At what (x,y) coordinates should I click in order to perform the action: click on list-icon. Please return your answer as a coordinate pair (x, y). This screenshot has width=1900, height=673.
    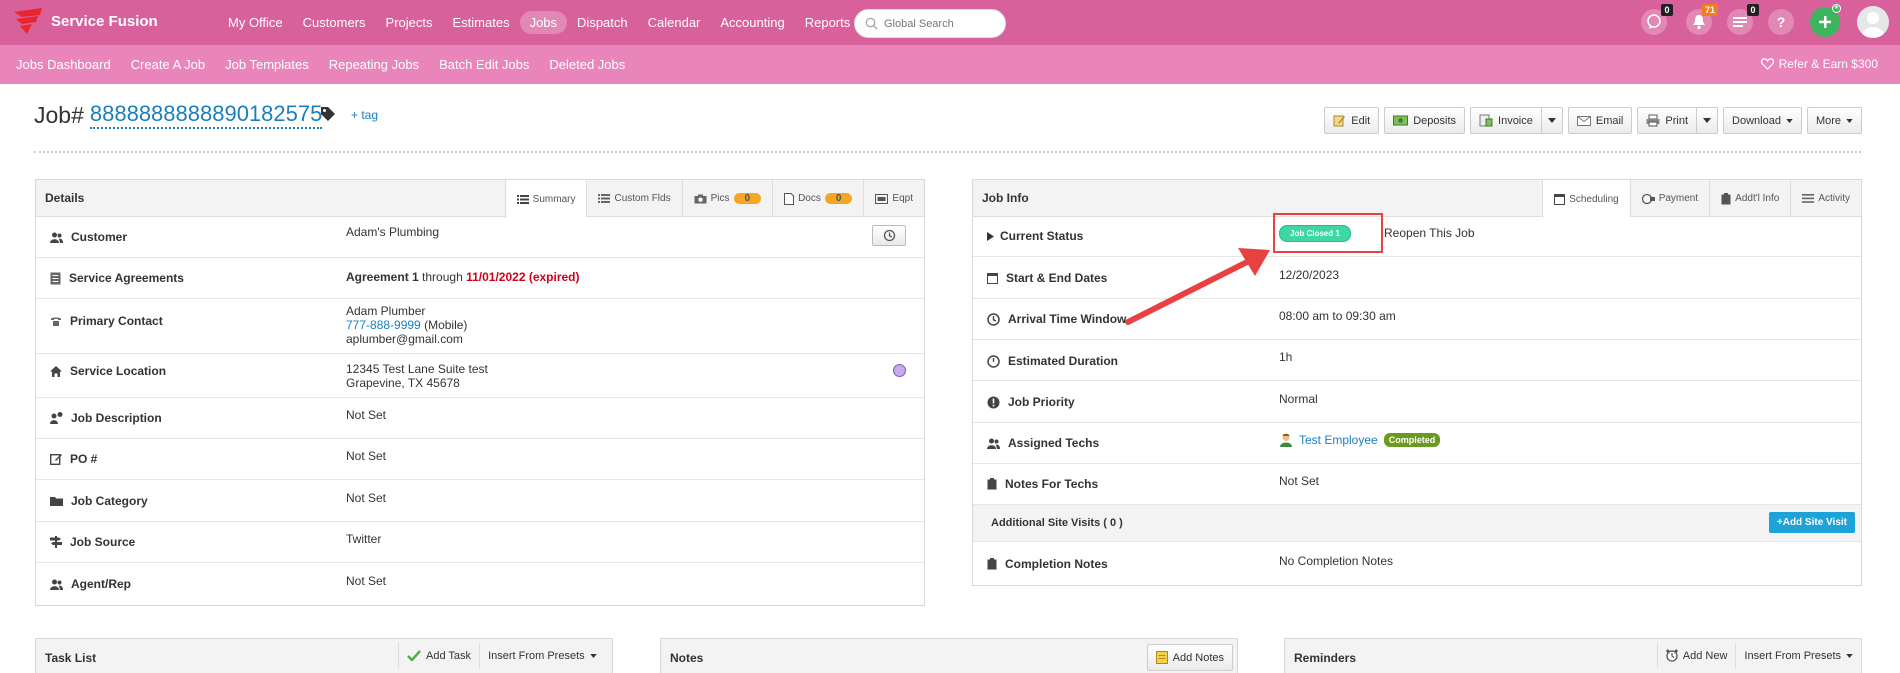
    Looking at the image, I should click on (1808, 198).